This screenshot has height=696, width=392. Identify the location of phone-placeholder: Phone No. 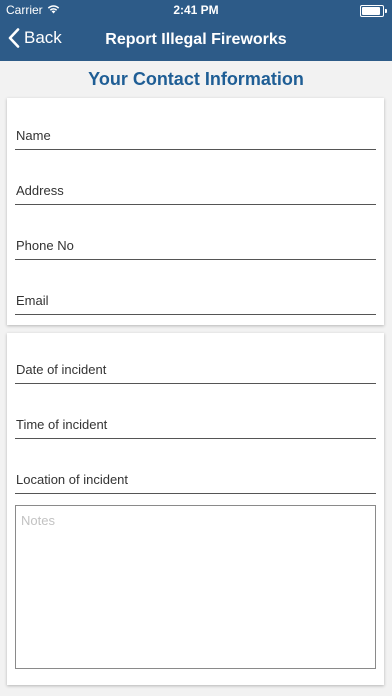
(45, 245).